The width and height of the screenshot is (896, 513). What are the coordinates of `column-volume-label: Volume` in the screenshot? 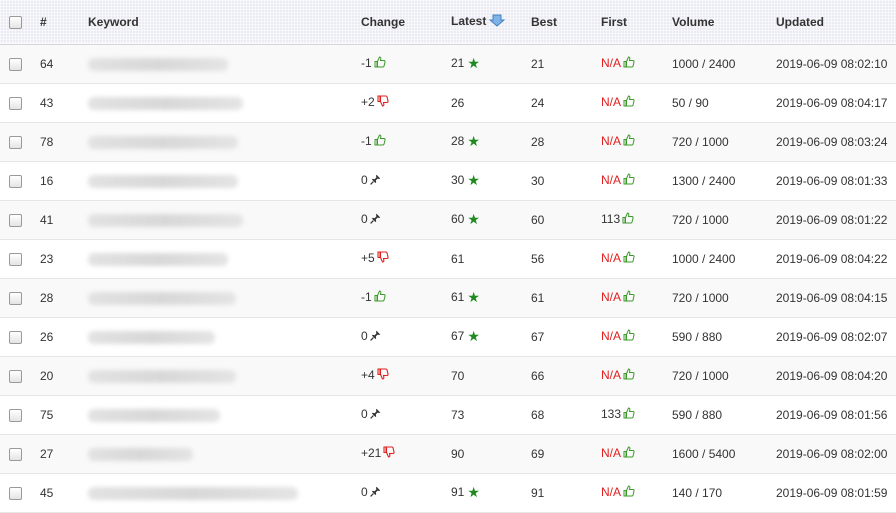 It's located at (693, 21).